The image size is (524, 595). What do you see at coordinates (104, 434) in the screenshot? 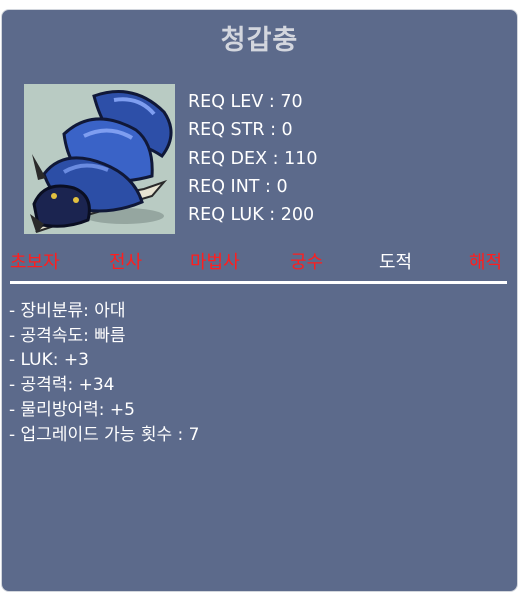
I see `stat-upgrades: - 업그레이드 가능 횟수 : 7` at bounding box center [104, 434].